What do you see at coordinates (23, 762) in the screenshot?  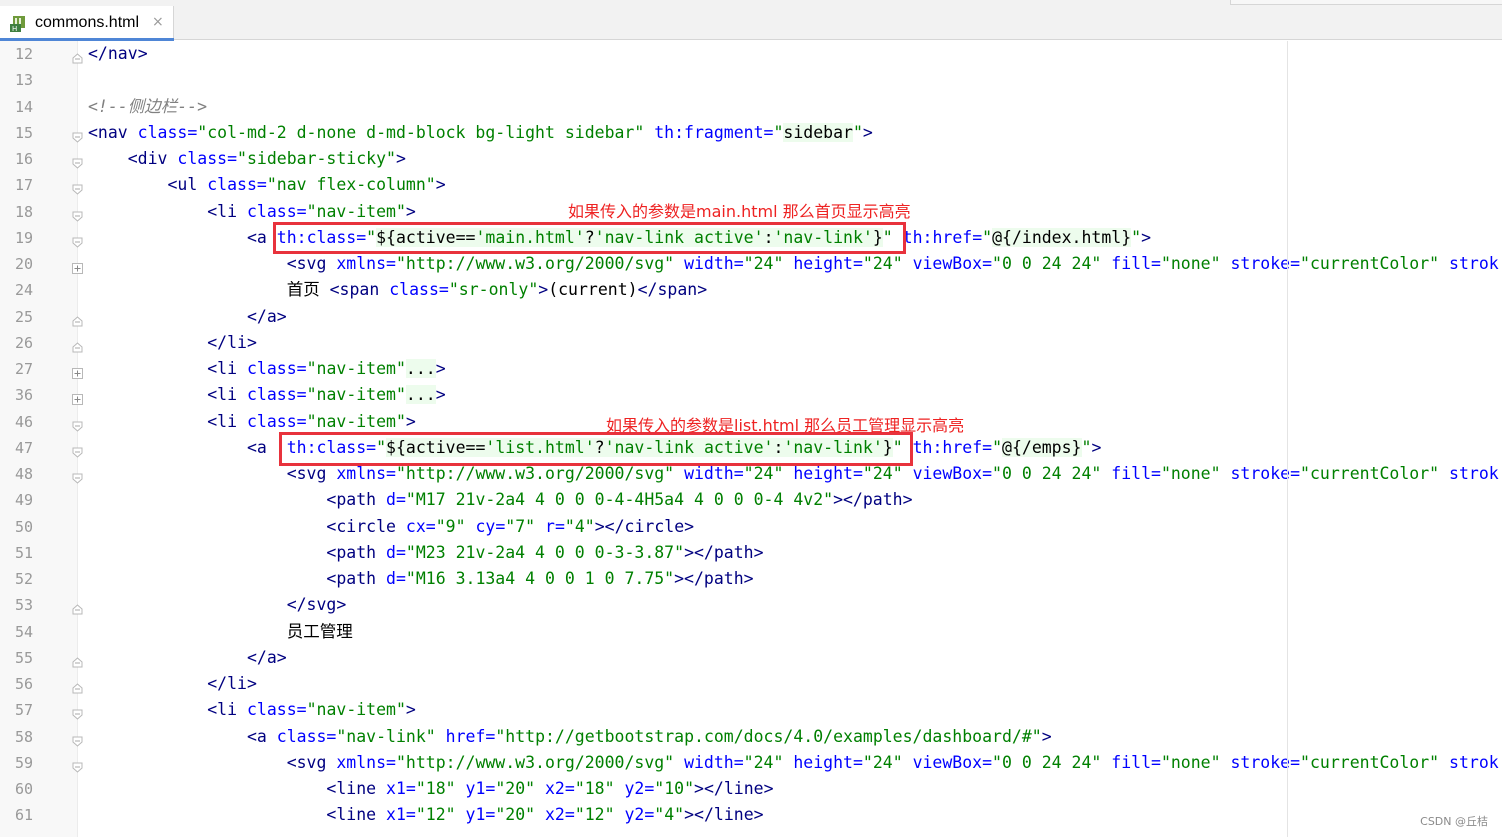 I see `line-number: 59` at bounding box center [23, 762].